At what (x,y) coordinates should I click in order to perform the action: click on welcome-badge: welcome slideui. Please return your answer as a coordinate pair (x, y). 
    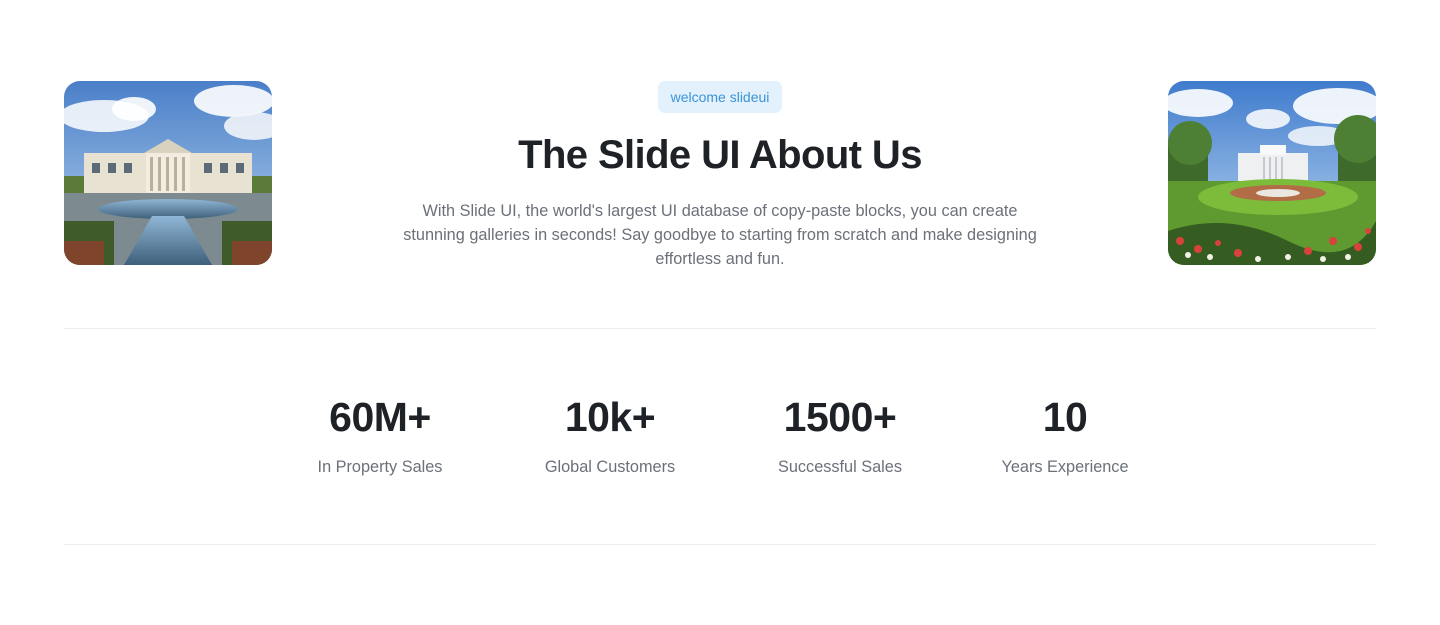
    Looking at the image, I should click on (720, 97).